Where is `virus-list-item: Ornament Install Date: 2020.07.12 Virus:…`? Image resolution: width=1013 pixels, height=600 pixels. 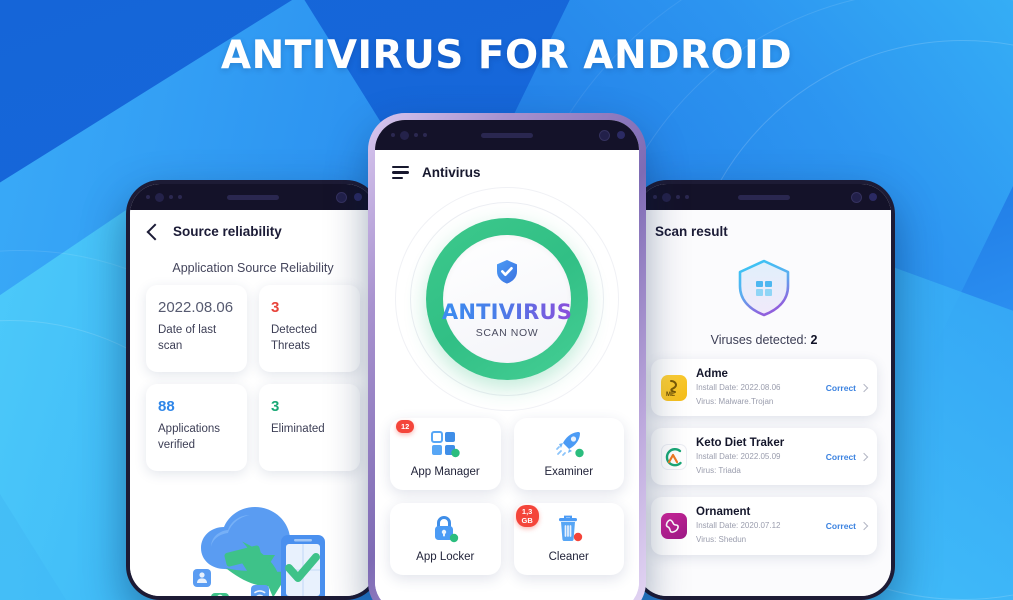
virus-list-item: Ornament Install Date: 2020.07.12 Virus:… is located at coordinates (764, 526).